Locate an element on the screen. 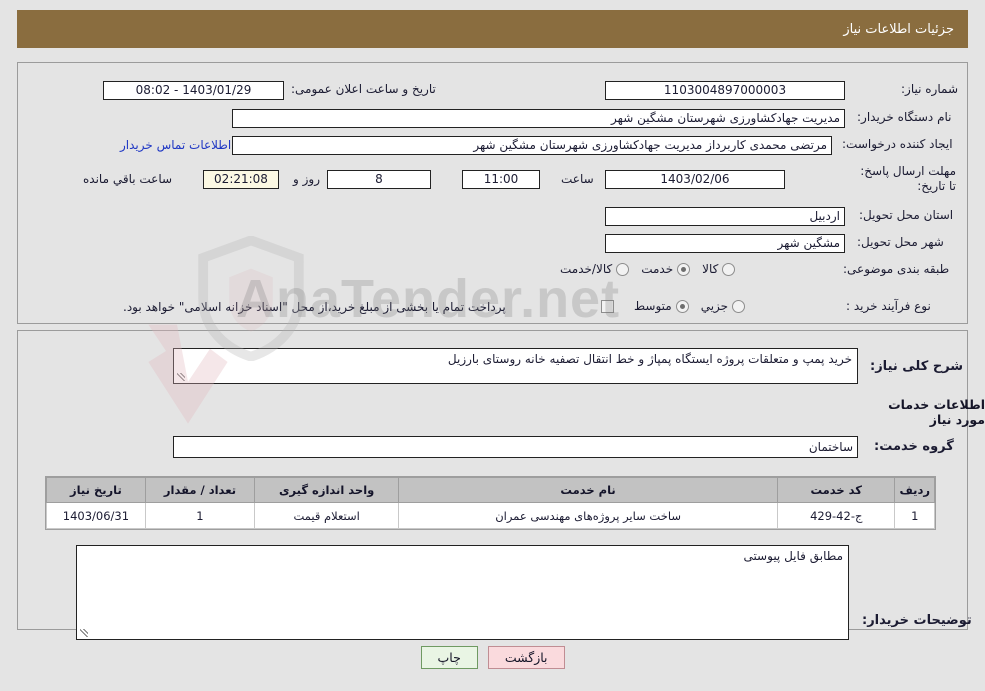 The width and height of the screenshot is (985, 691). category-label-row: طبقه بندی موضوعی: is located at coordinates (896, 269).